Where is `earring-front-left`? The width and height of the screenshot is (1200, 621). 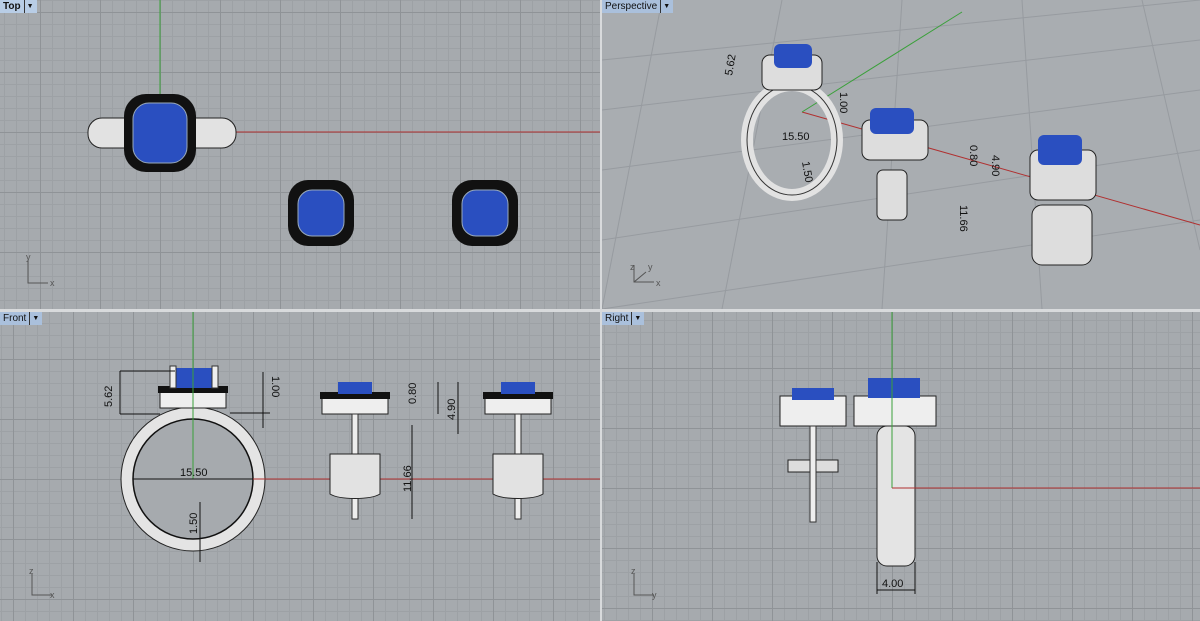
earring-front-left is located at coordinates (355, 451).